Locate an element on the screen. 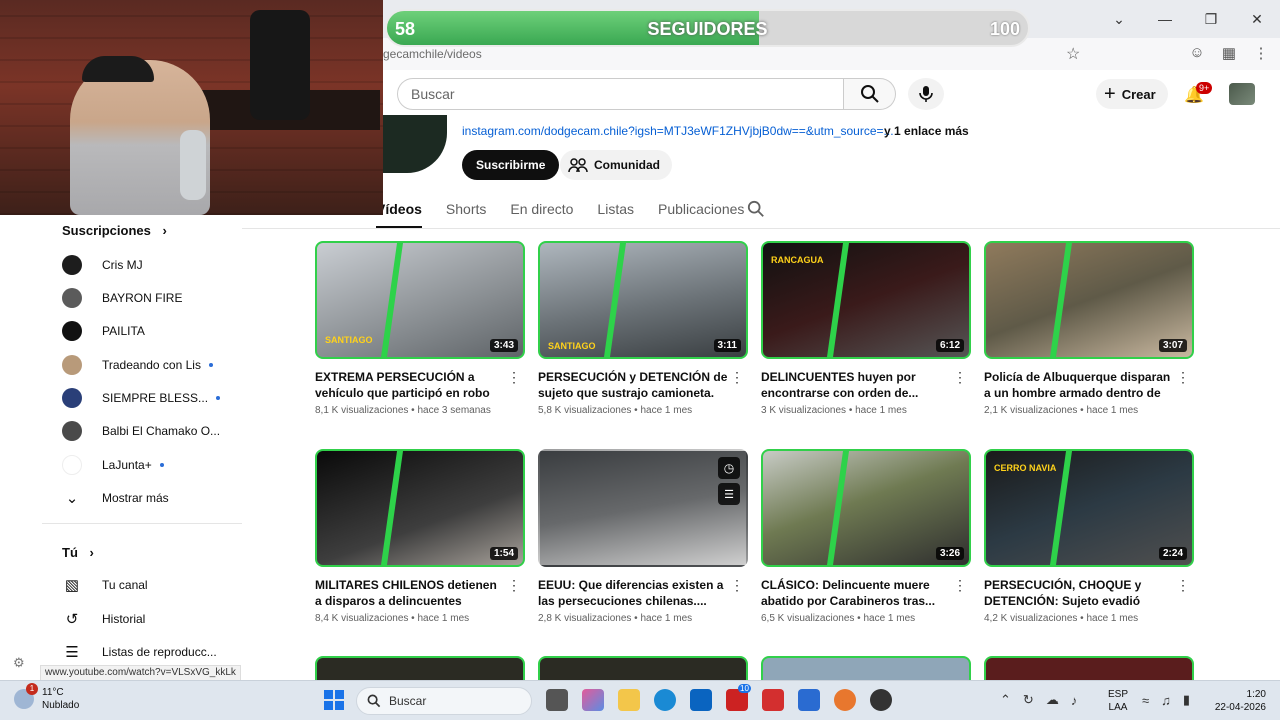 The image size is (1280, 720). video-thumbnail: RANCAGUA 6:12 is located at coordinates (866, 300).